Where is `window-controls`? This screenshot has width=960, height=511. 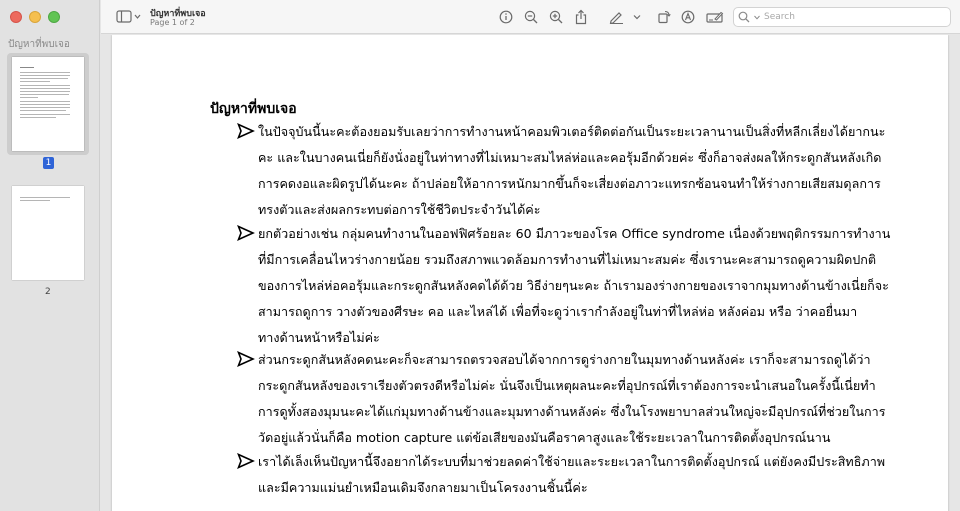
window-controls is located at coordinates (35, 17).